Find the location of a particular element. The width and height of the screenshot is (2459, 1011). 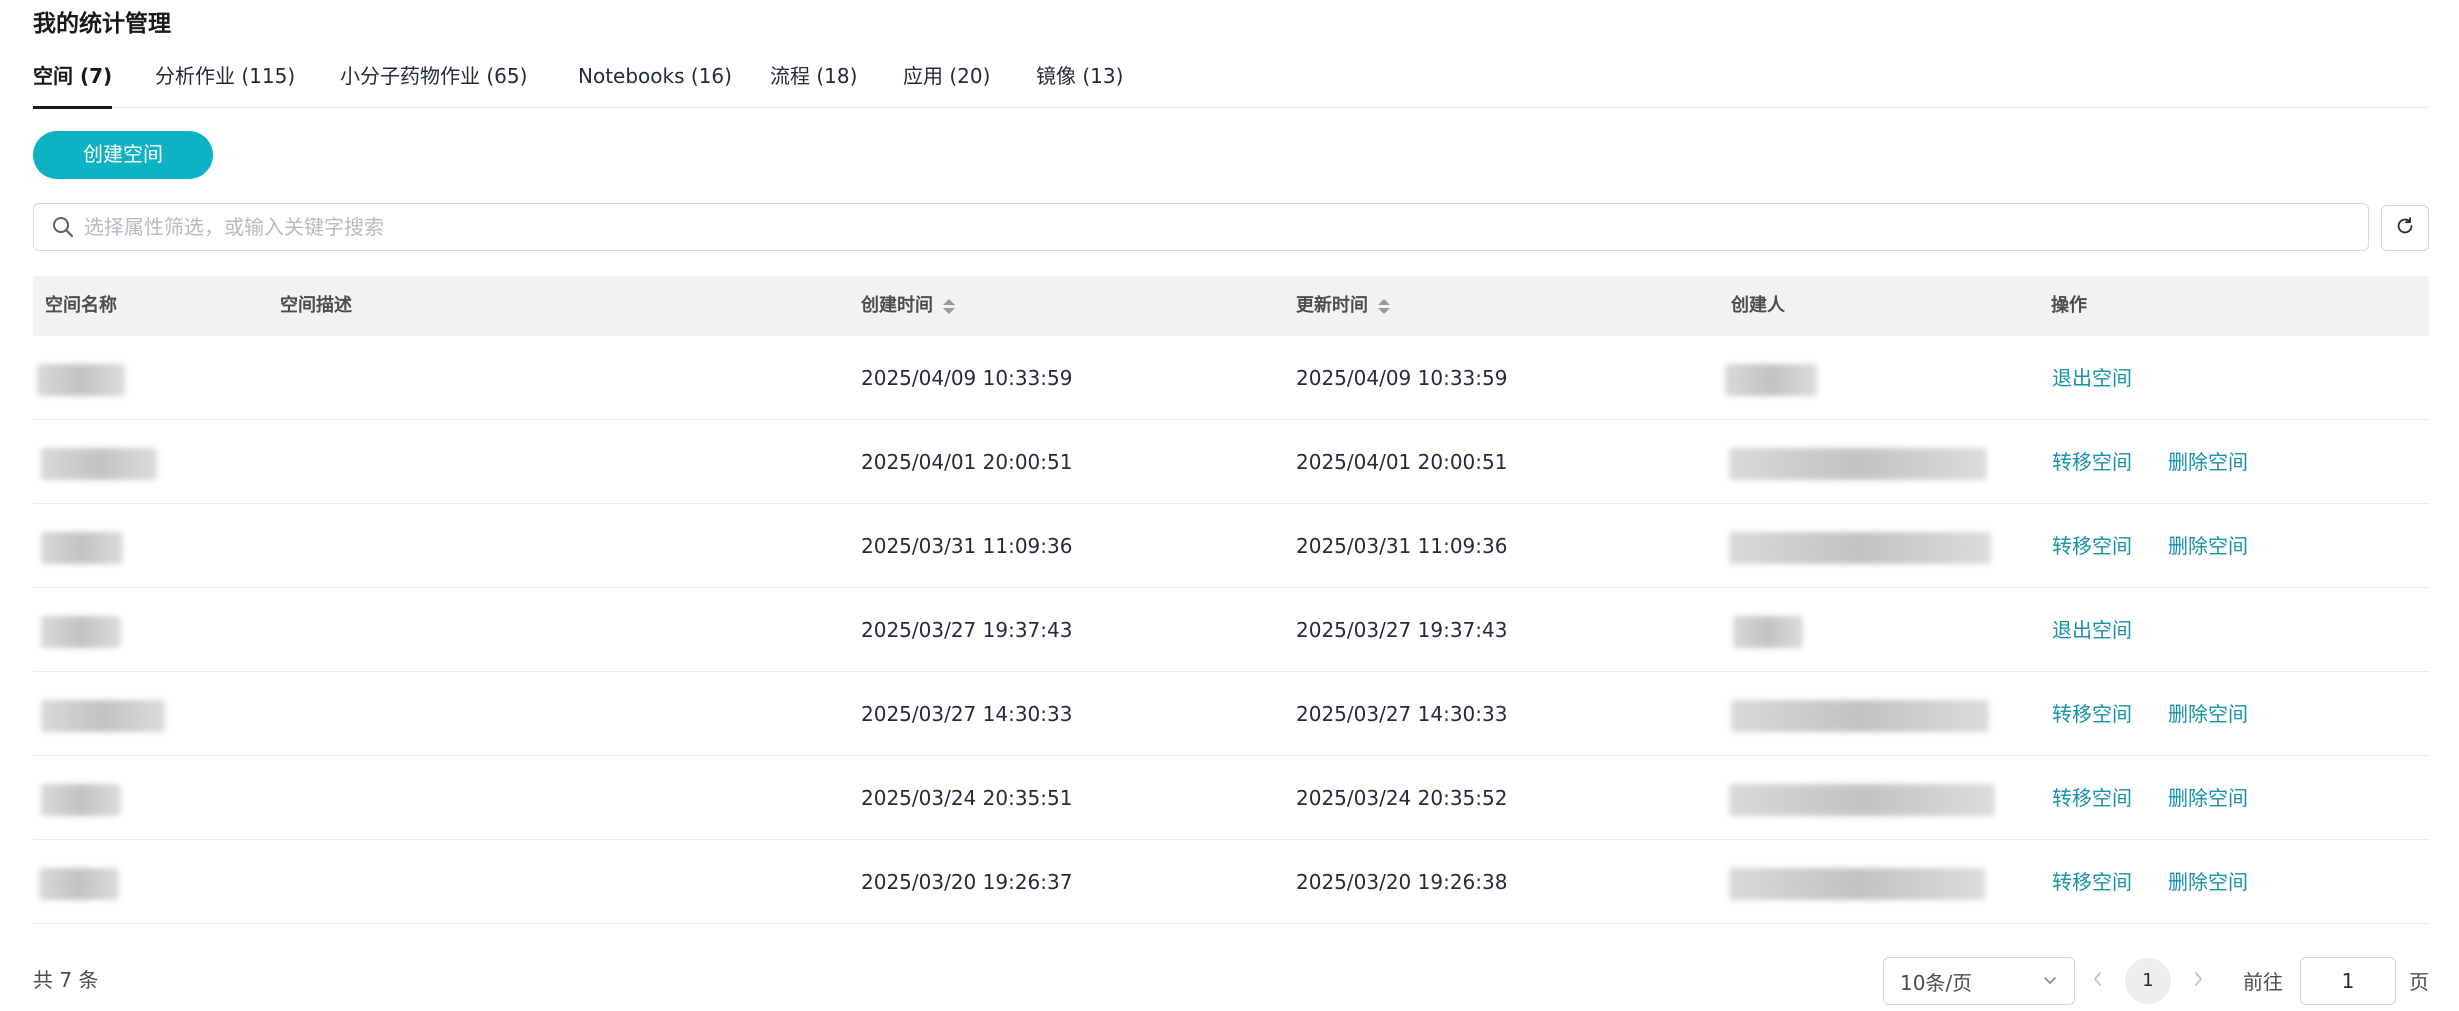

search-icon is located at coordinates (63, 227).